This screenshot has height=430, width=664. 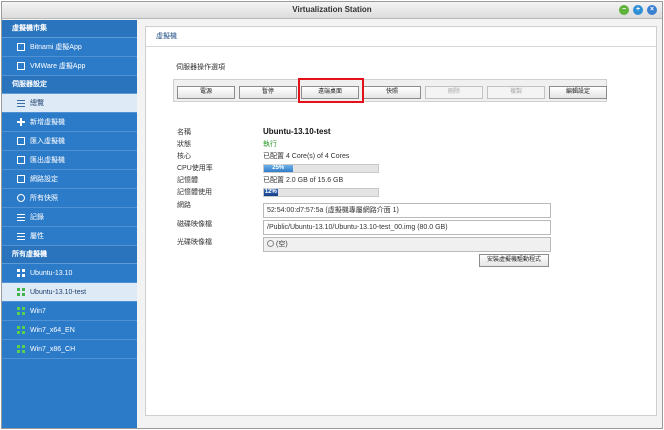 What do you see at coordinates (624, 10) in the screenshot?
I see `minimize-icon: −` at bounding box center [624, 10].